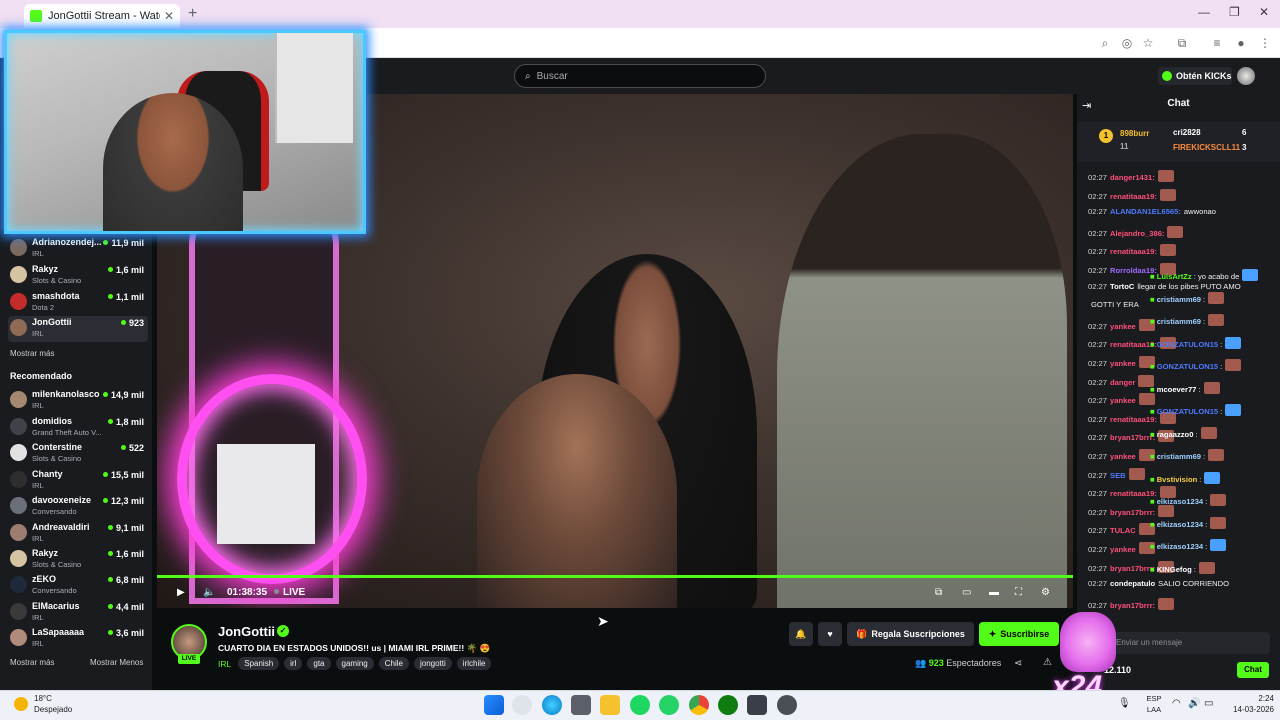  I want to click on play-icon: ▶, so click(181, 592).